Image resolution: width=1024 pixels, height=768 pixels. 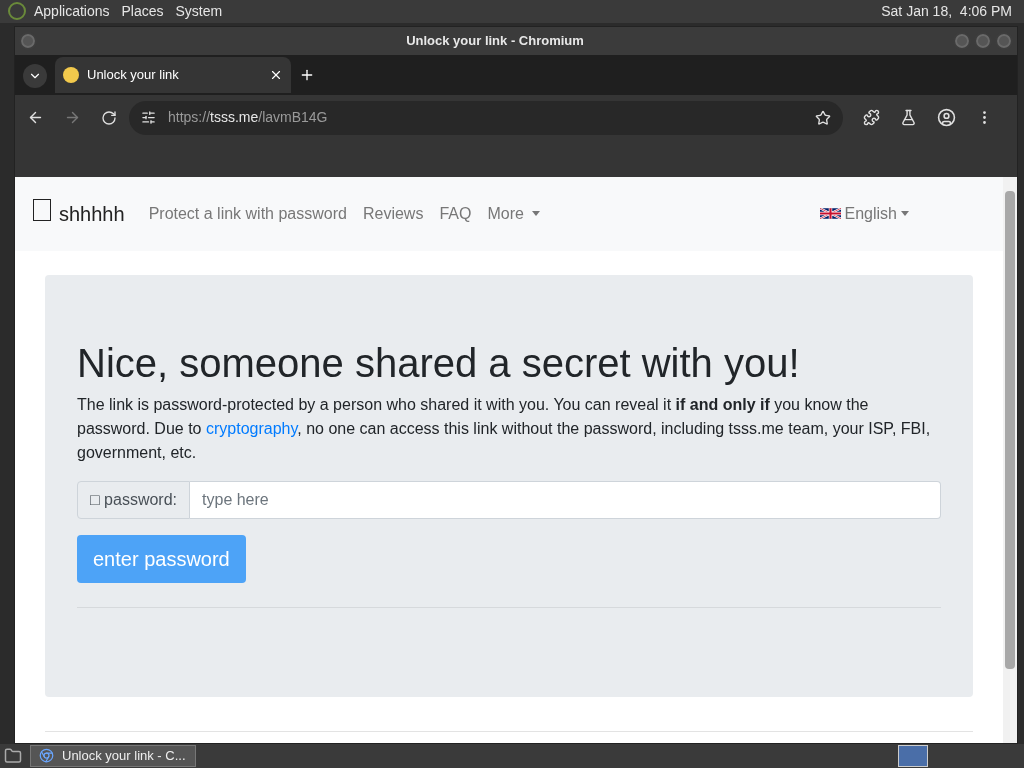 I want to click on site-info-icon, so click(x=148, y=118).